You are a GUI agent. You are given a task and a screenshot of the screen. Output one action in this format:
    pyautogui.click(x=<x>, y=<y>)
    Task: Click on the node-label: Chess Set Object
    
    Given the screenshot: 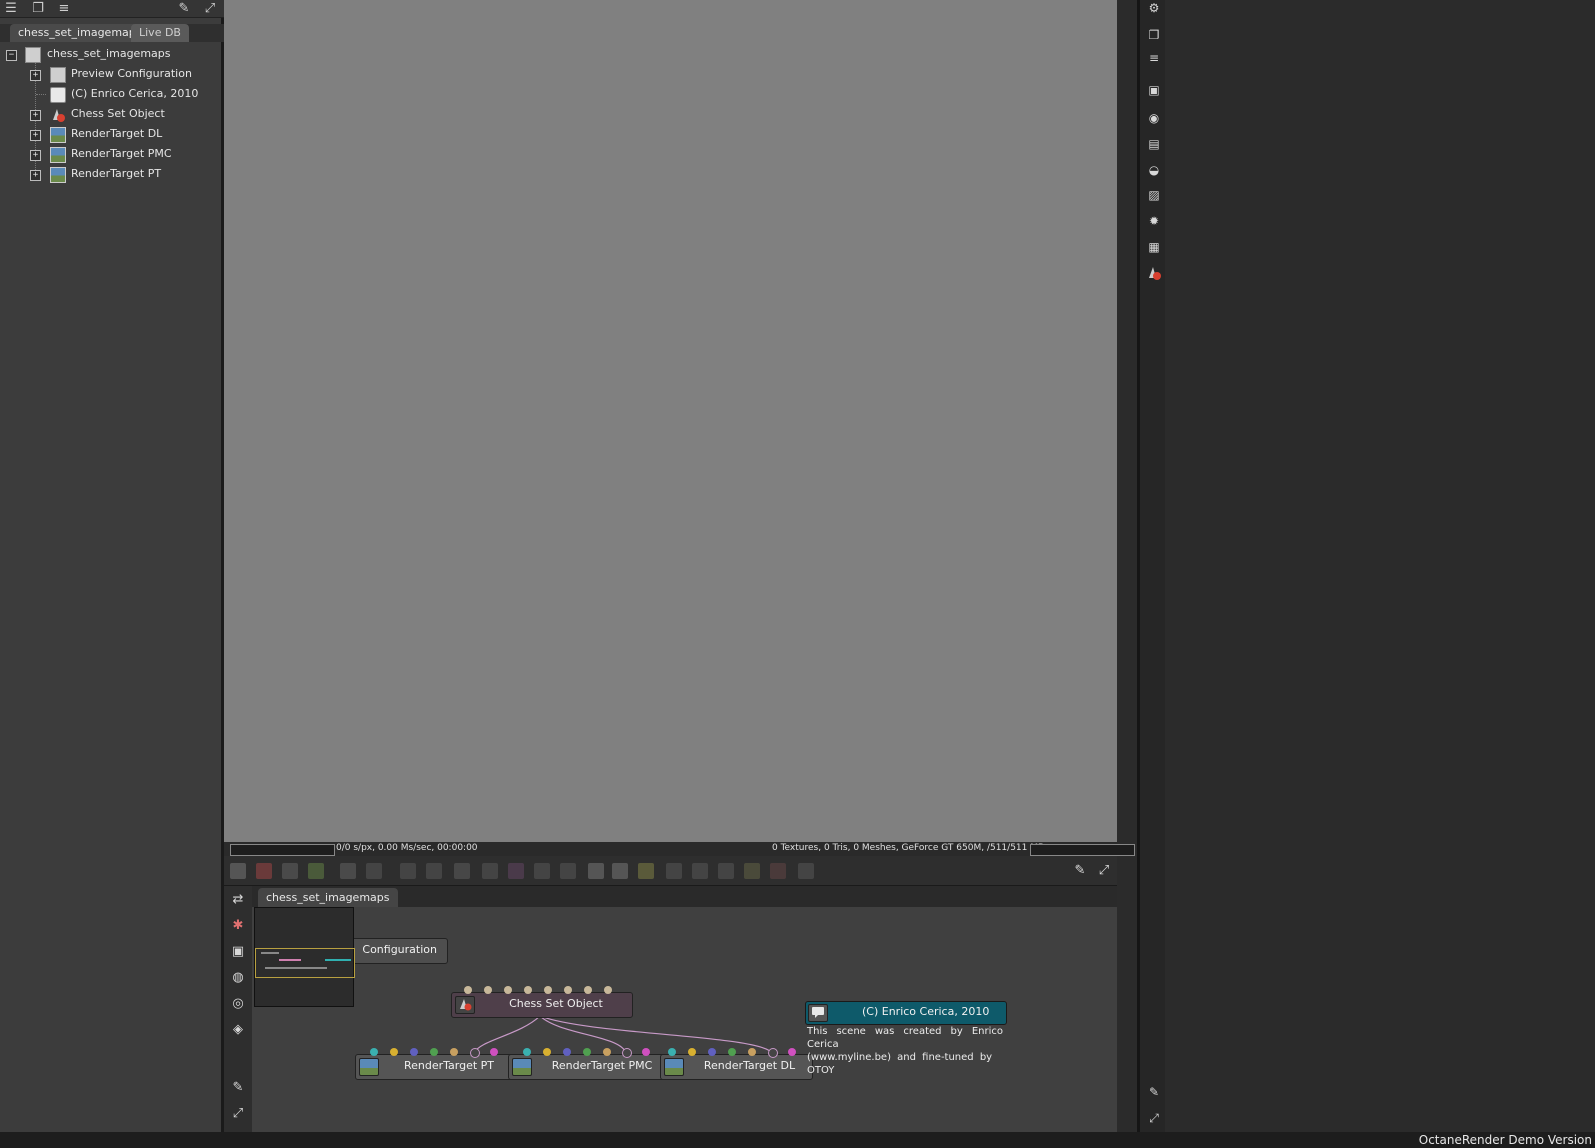 What is the action you would take?
    pyautogui.click(x=556, y=1003)
    